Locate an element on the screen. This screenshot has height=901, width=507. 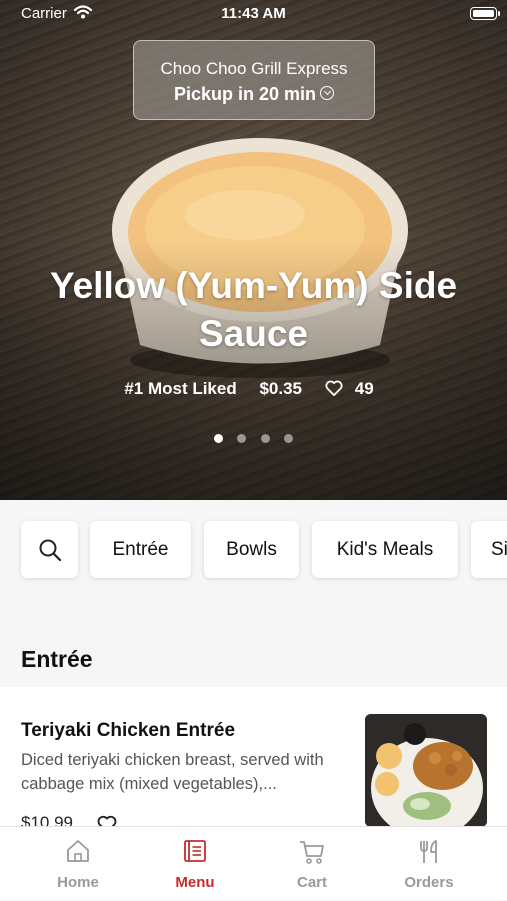
category-chip-entree: Entrée is located at coordinates (140, 549).